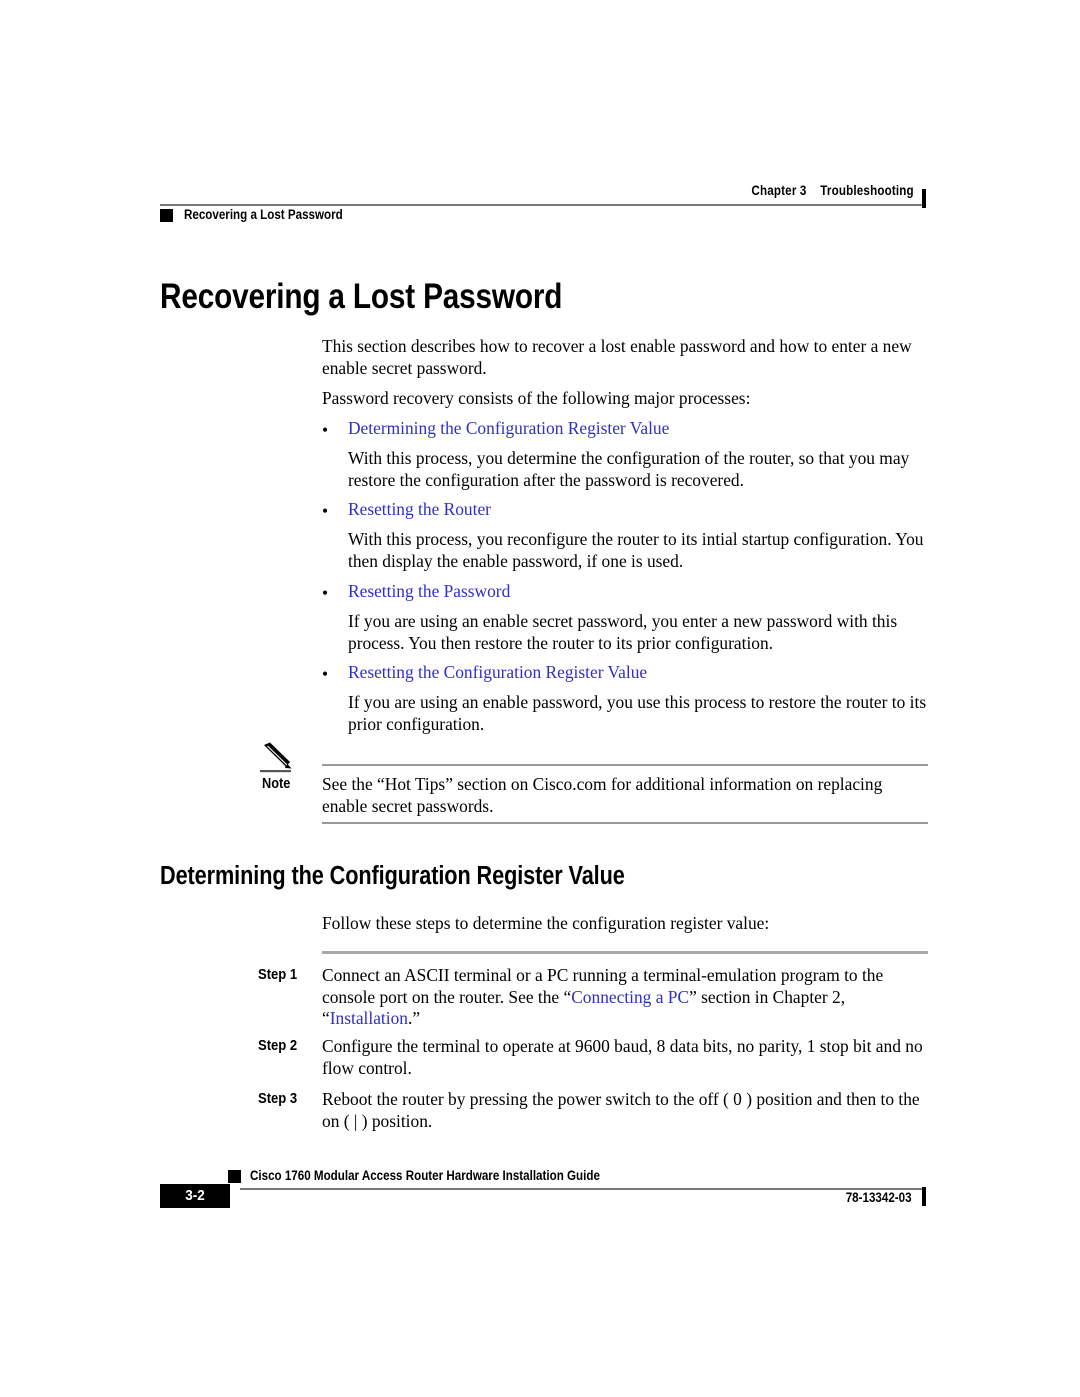 The height and width of the screenshot is (1397, 1080). What do you see at coordinates (278, 1099) in the screenshot?
I see `step-label: Step 3` at bounding box center [278, 1099].